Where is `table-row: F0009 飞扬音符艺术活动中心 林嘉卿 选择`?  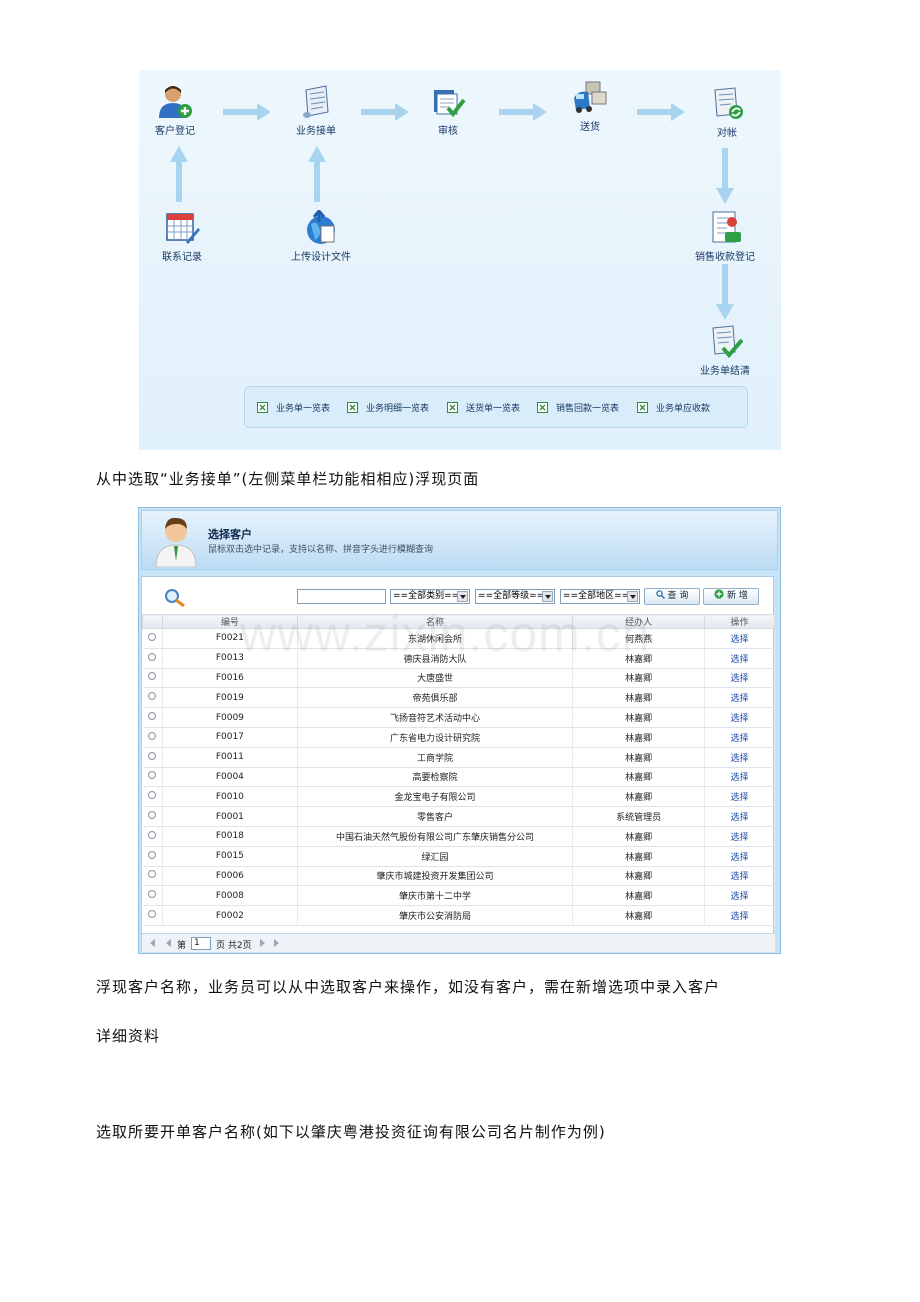
table-row: F0009 飞扬音符艺术活动中心 林嘉卿 选择 is located at coordinates (458, 717).